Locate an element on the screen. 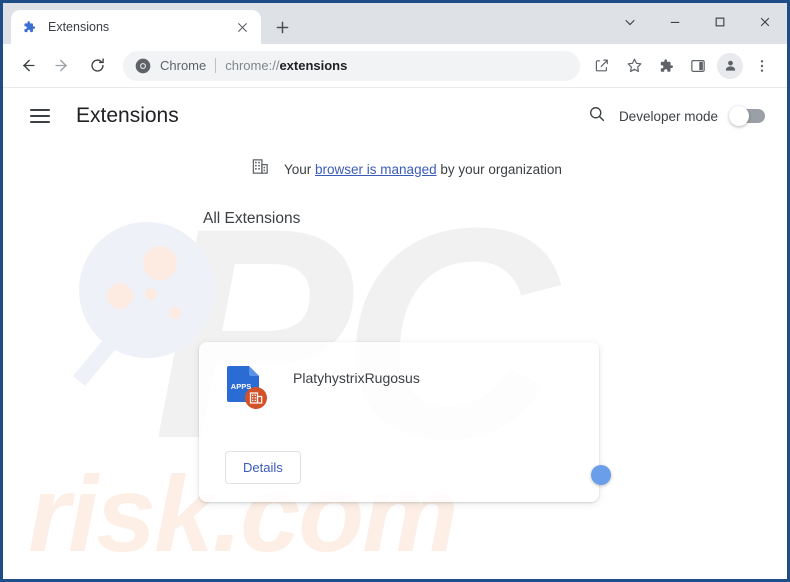 This screenshot has width=790, height=582. window-controls is located at coordinates (697, 22).